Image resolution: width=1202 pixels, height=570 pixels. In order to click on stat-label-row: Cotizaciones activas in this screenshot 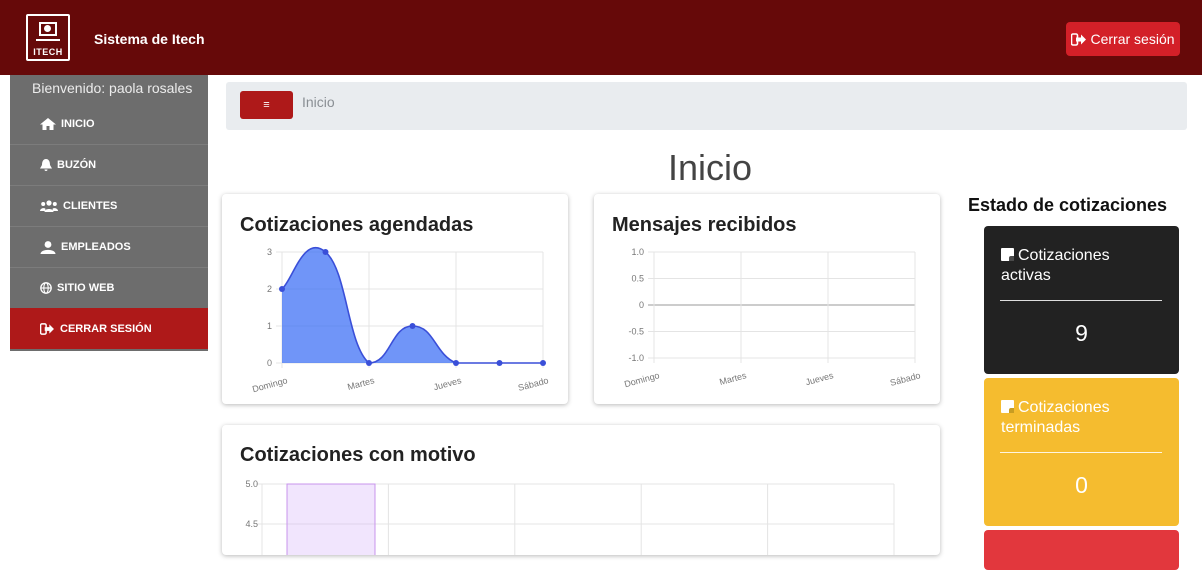, I will do `click(1081, 266)`.